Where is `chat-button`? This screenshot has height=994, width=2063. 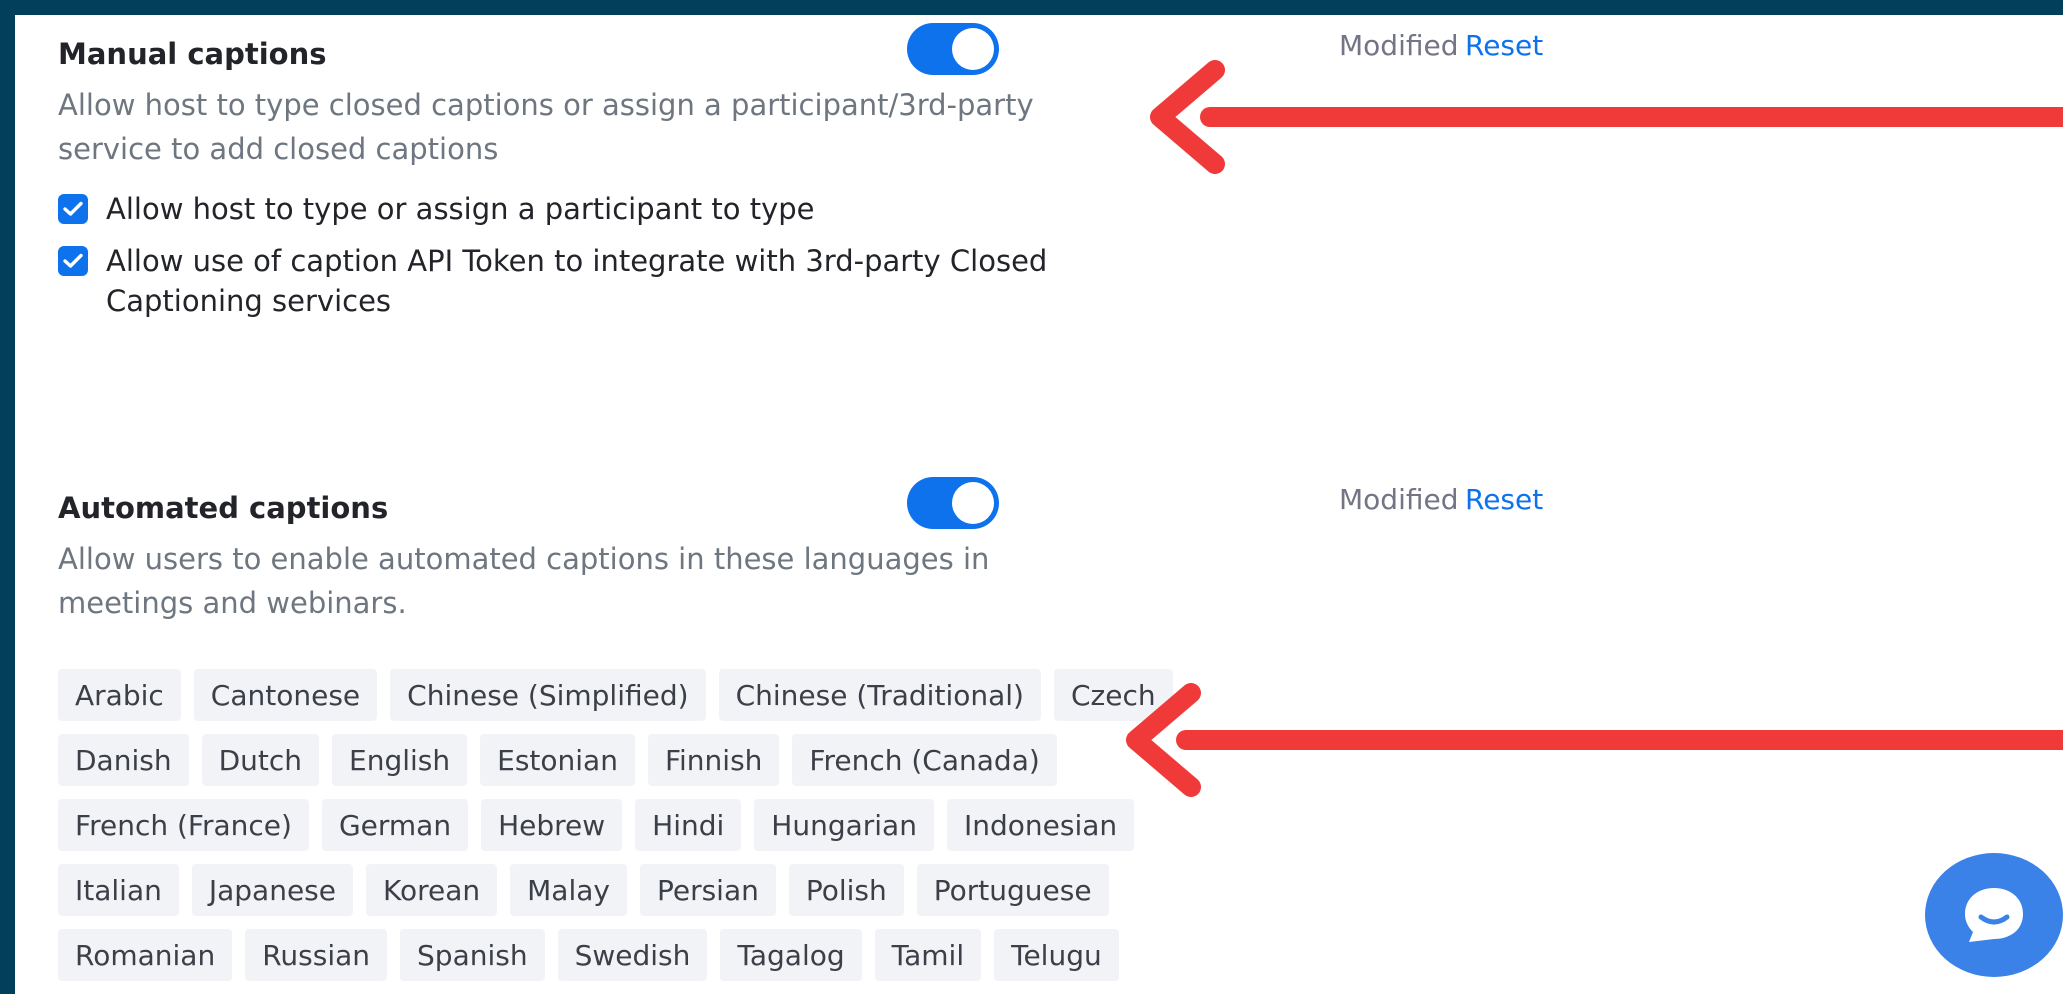 chat-button is located at coordinates (1994, 915).